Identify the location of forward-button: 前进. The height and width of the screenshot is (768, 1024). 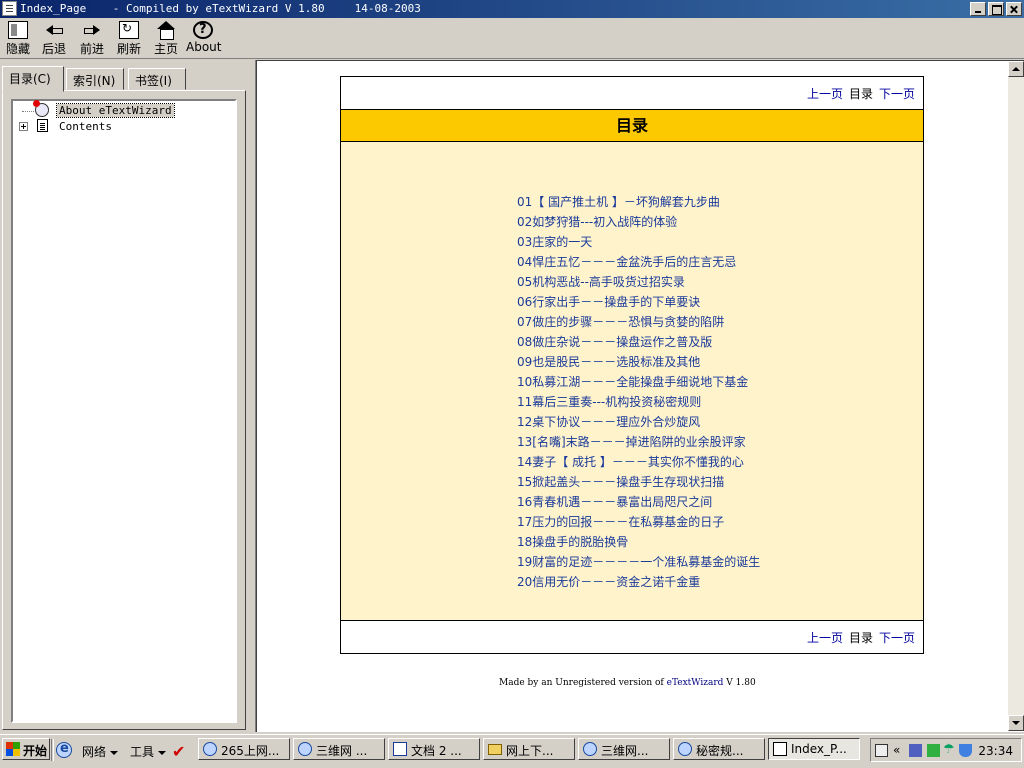
(92, 39).